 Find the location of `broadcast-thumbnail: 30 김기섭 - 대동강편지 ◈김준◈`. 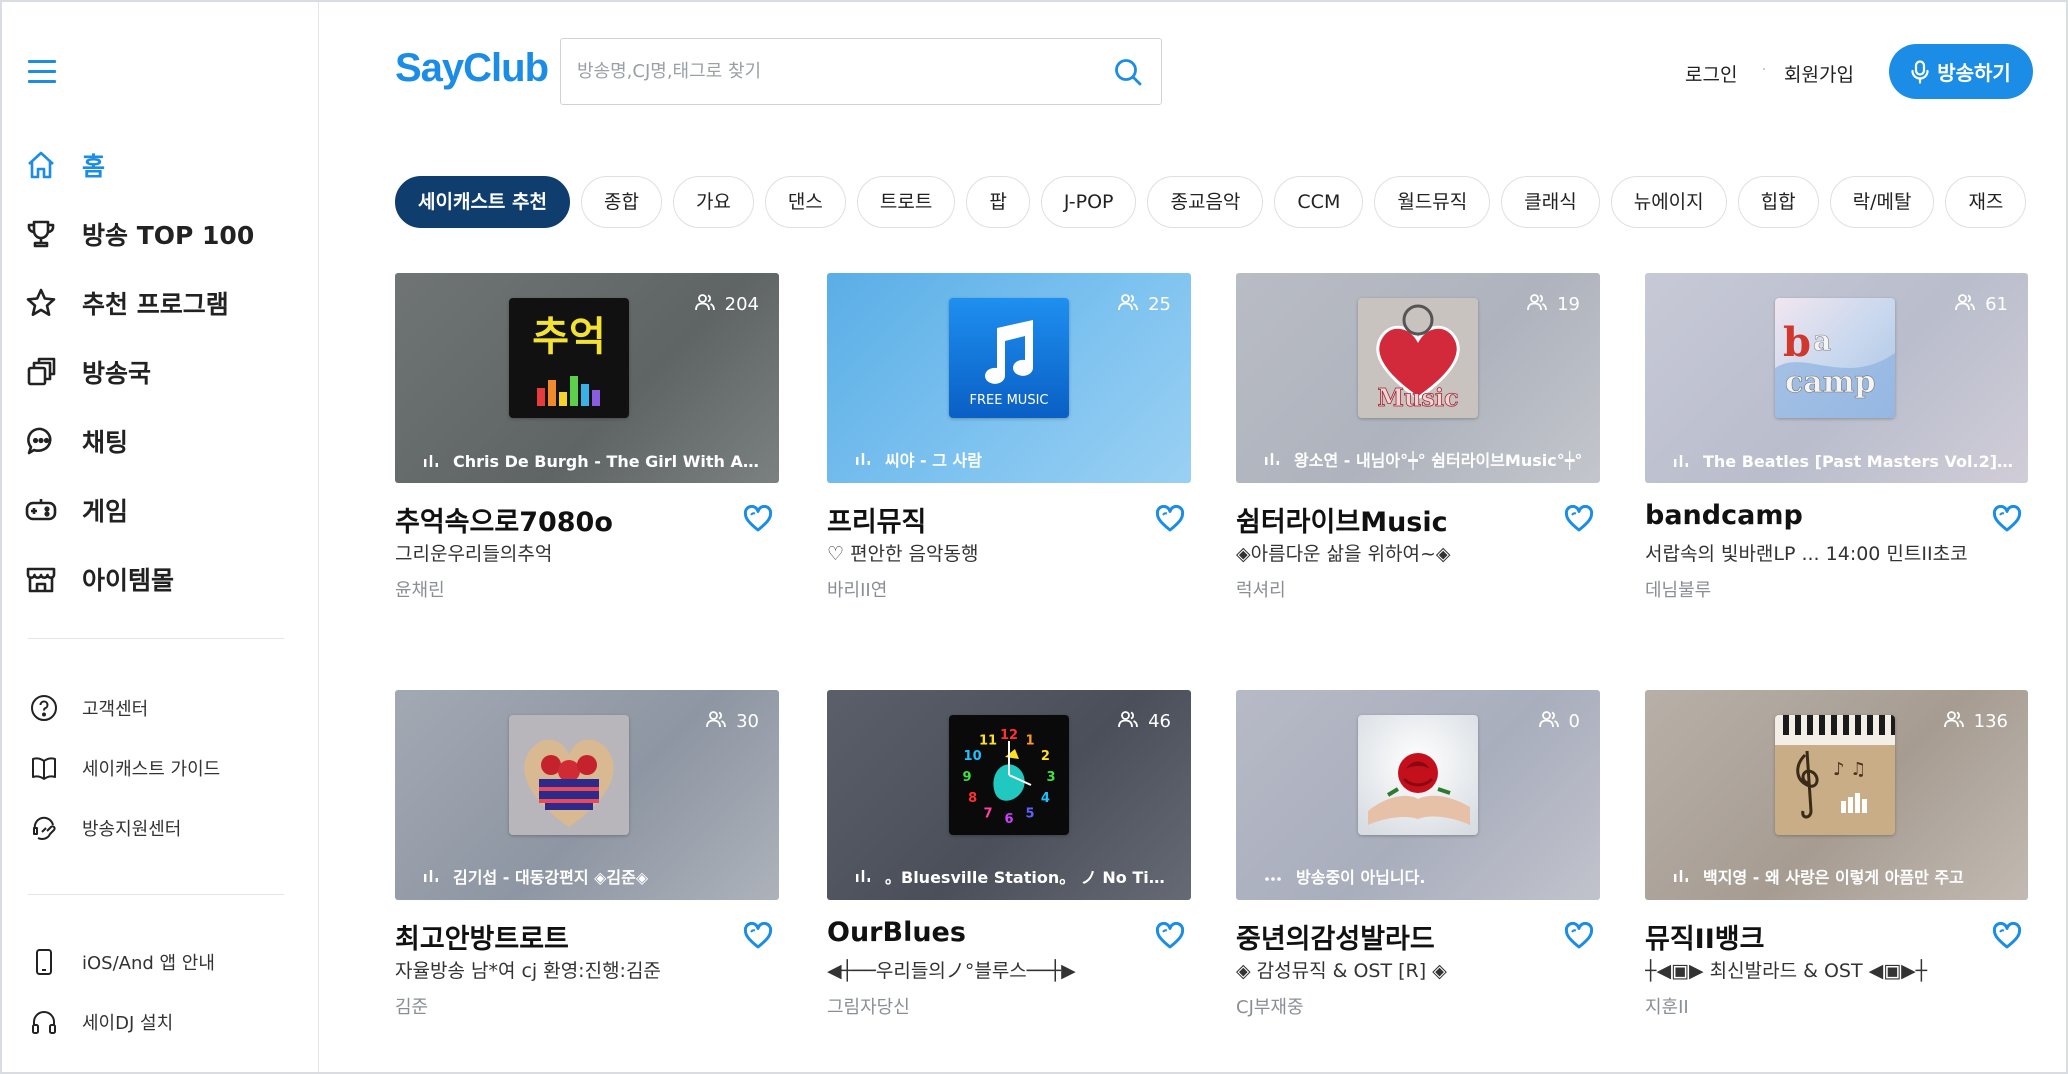

broadcast-thumbnail: 30 김기섭 - 대동강편지 ◈김준◈ is located at coordinates (587, 795).